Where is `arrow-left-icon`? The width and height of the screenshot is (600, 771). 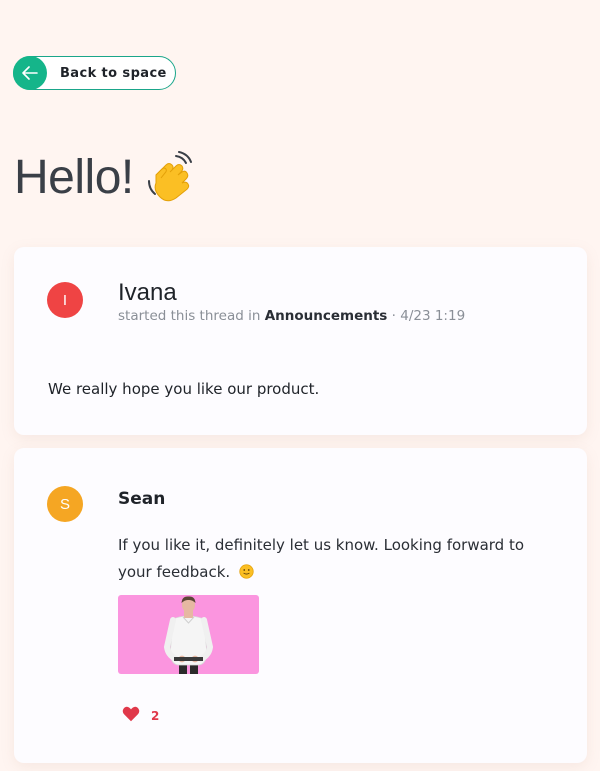
arrow-left-icon is located at coordinates (29, 72).